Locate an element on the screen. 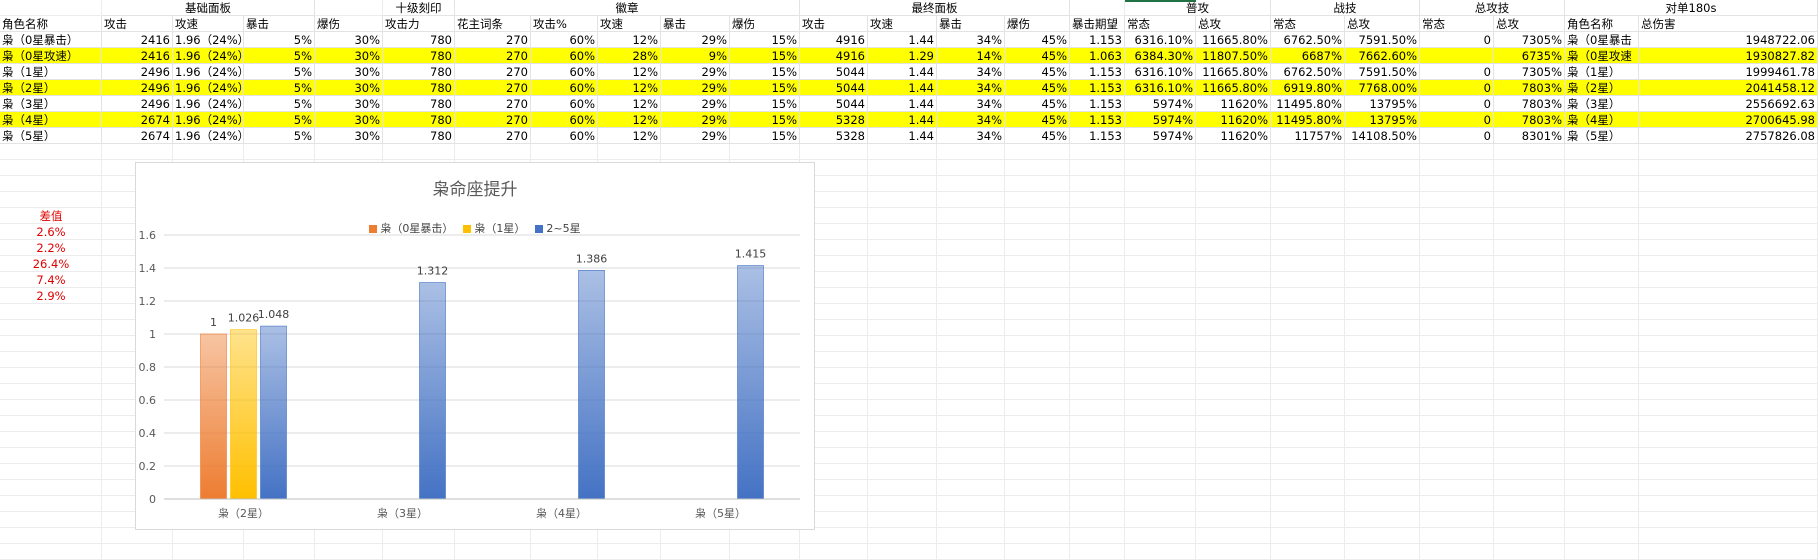 Image resolution: width=1818 pixels, height=560 pixels. data-cell: 34% is located at coordinates (971, 136).